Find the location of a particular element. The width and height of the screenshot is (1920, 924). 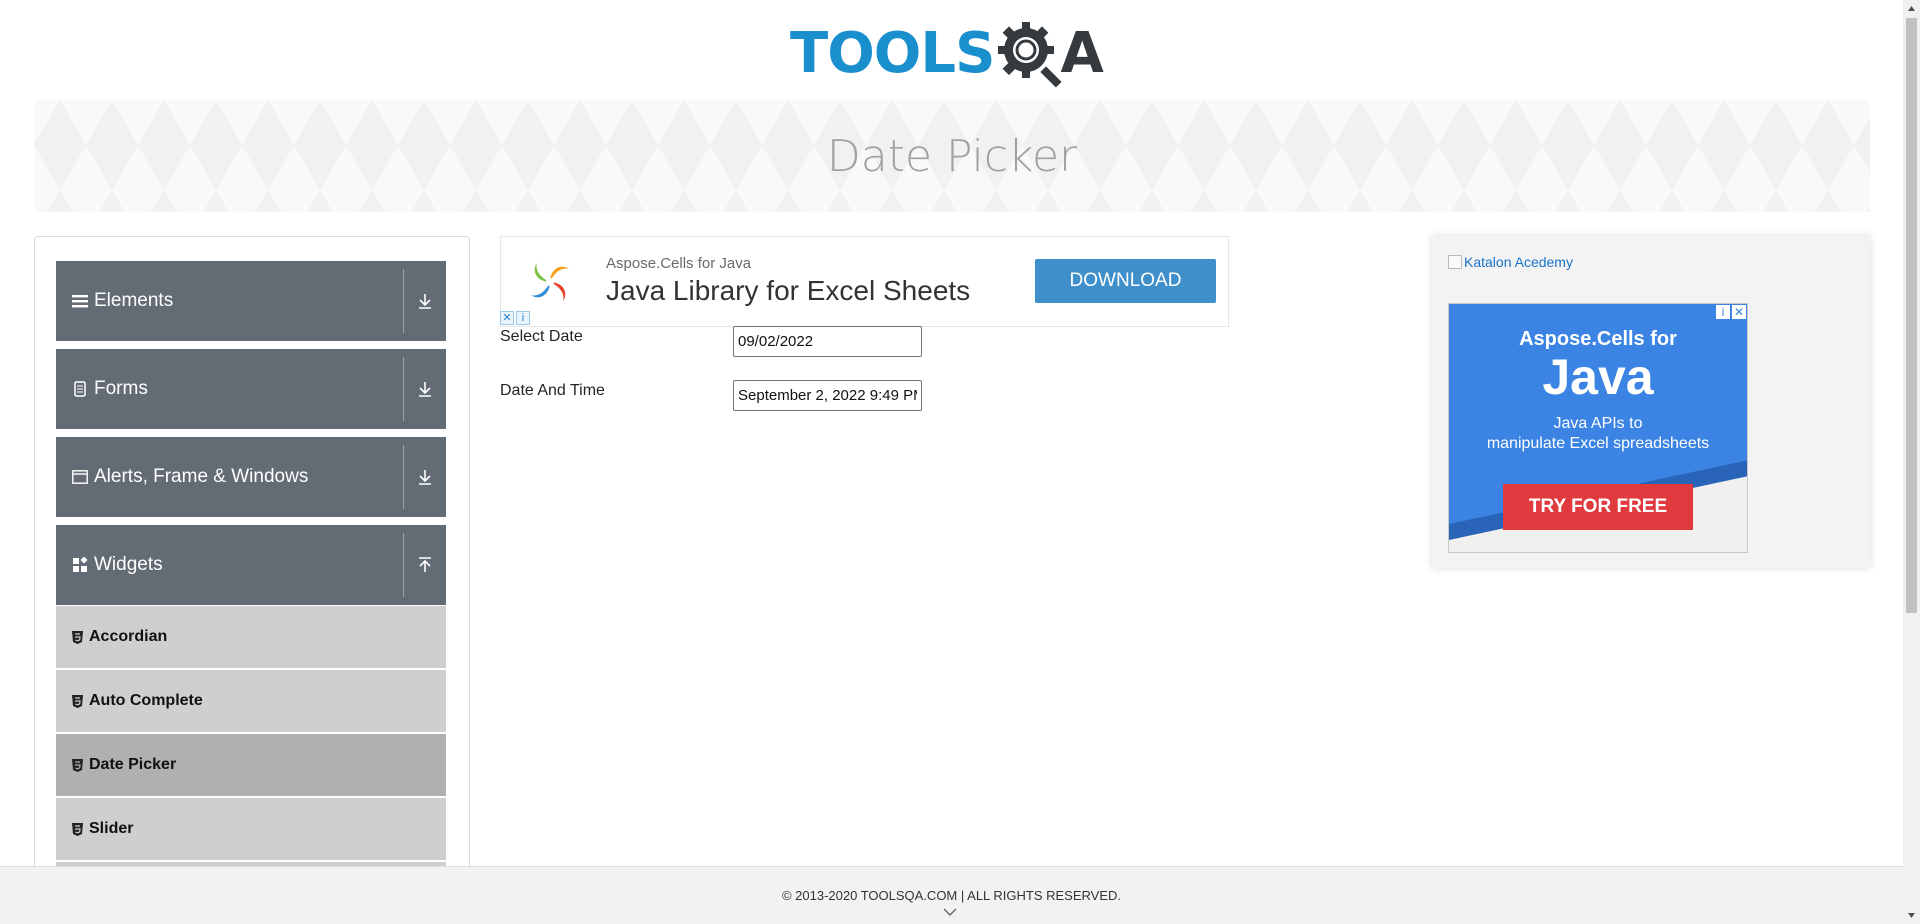

logo-text-a: A is located at coordinates (1082, 53).